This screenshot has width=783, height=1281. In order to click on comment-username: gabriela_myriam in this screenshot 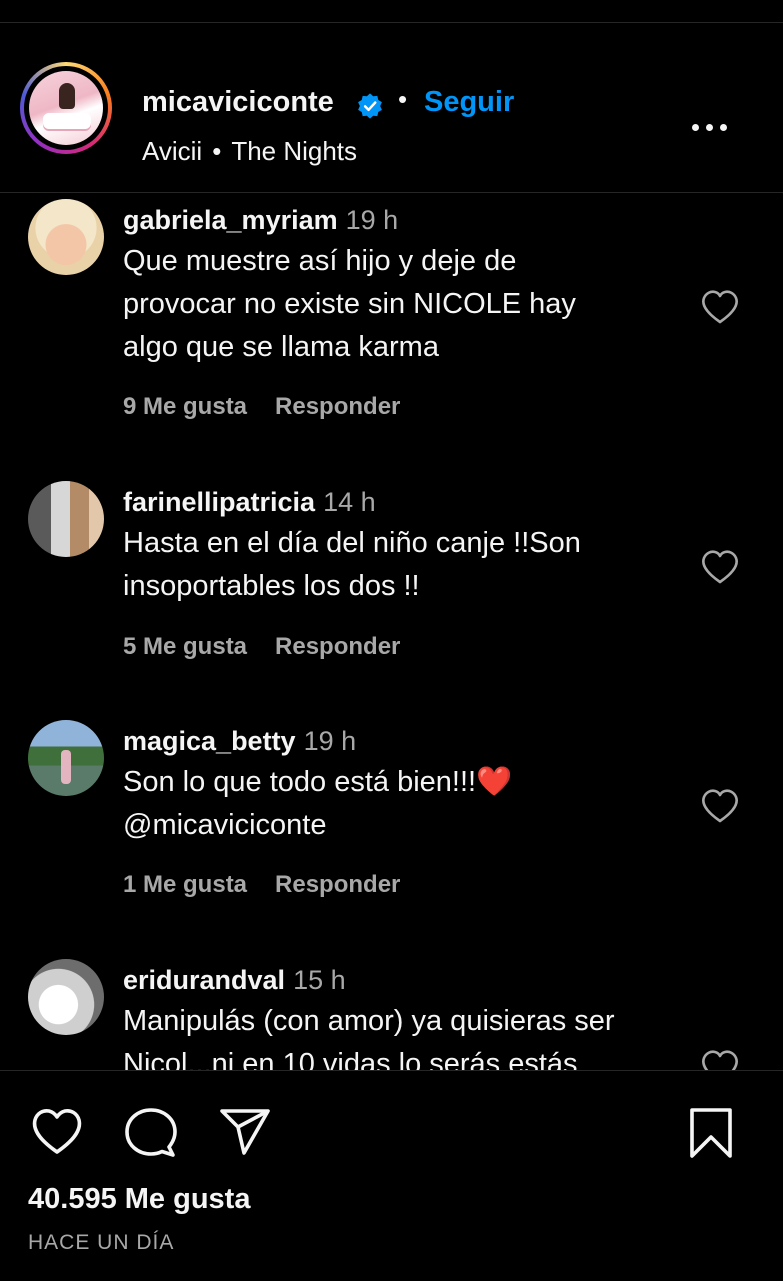, I will do `click(230, 220)`.